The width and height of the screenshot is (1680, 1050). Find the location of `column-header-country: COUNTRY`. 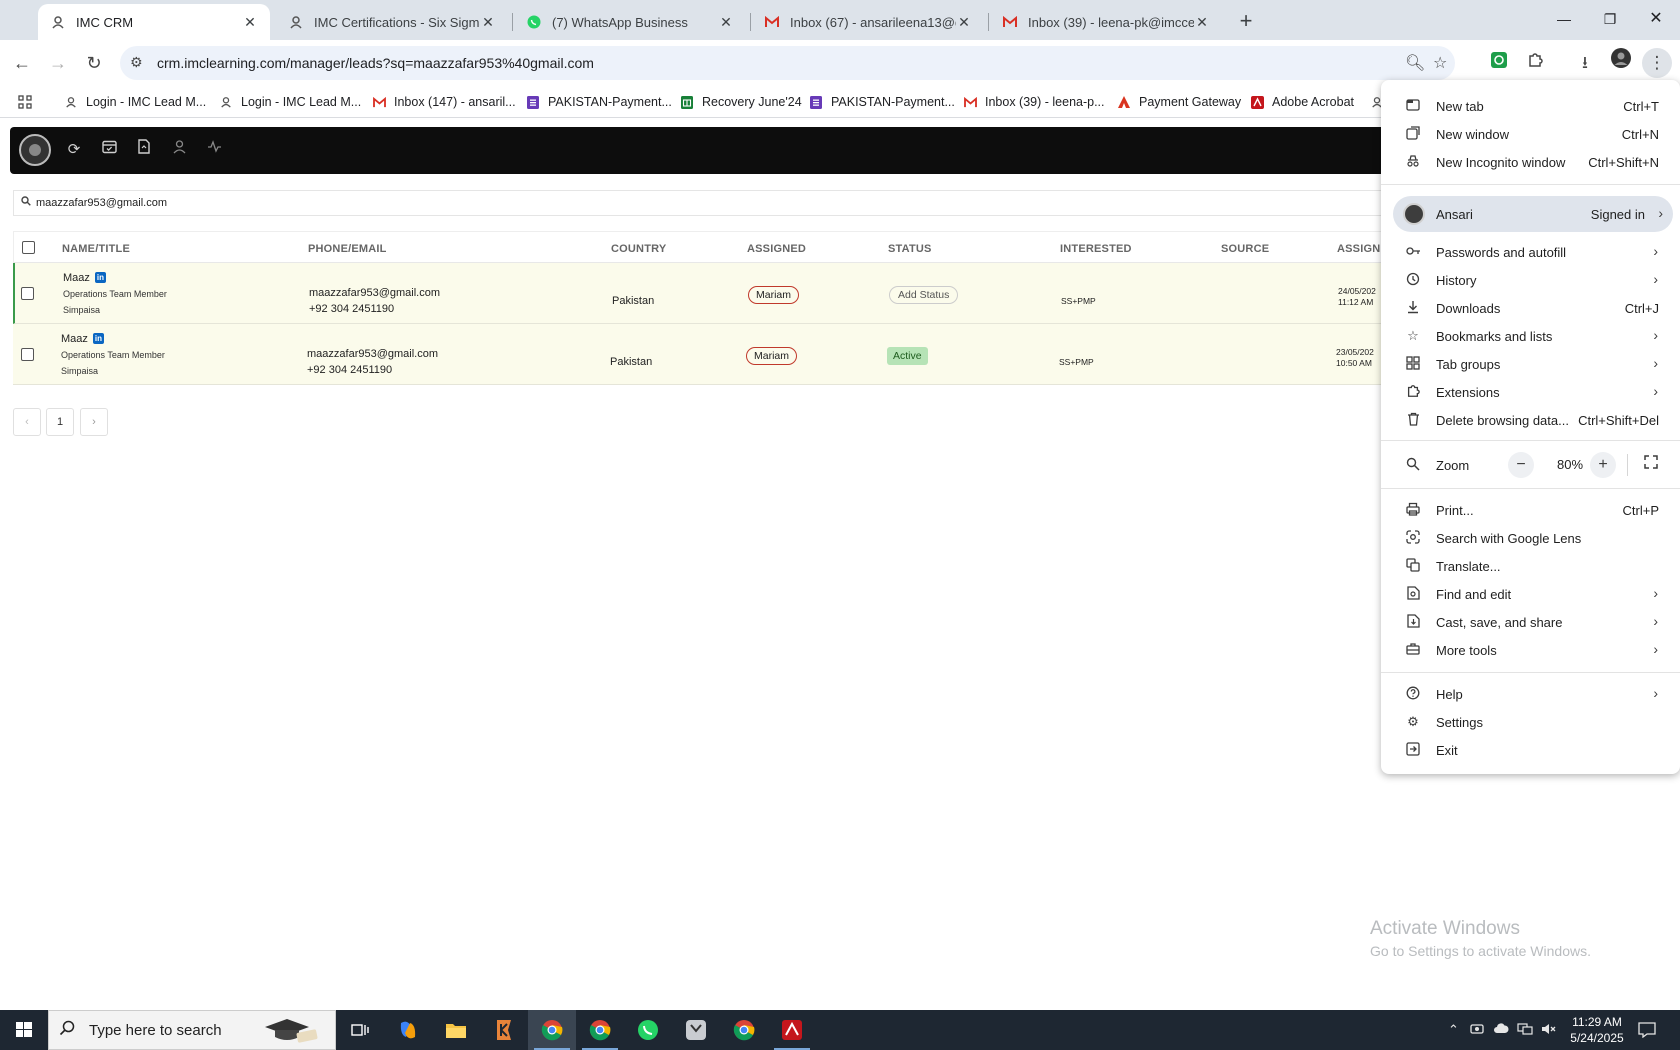

column-header-country: COUNTRY is located at coordinates (638, 249).